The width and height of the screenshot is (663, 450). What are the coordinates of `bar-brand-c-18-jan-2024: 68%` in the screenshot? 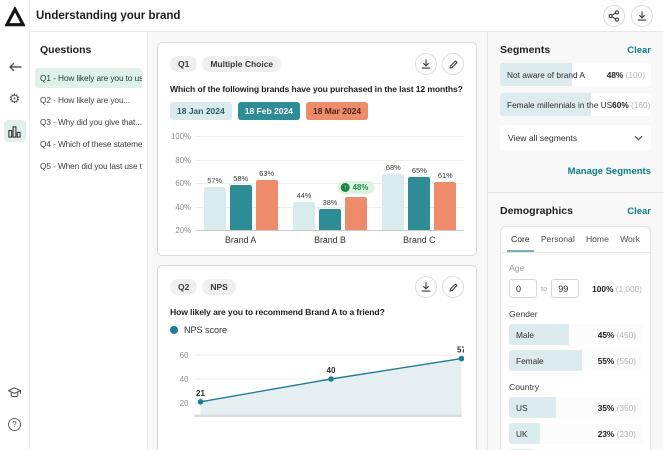 It's located at (393, 196).